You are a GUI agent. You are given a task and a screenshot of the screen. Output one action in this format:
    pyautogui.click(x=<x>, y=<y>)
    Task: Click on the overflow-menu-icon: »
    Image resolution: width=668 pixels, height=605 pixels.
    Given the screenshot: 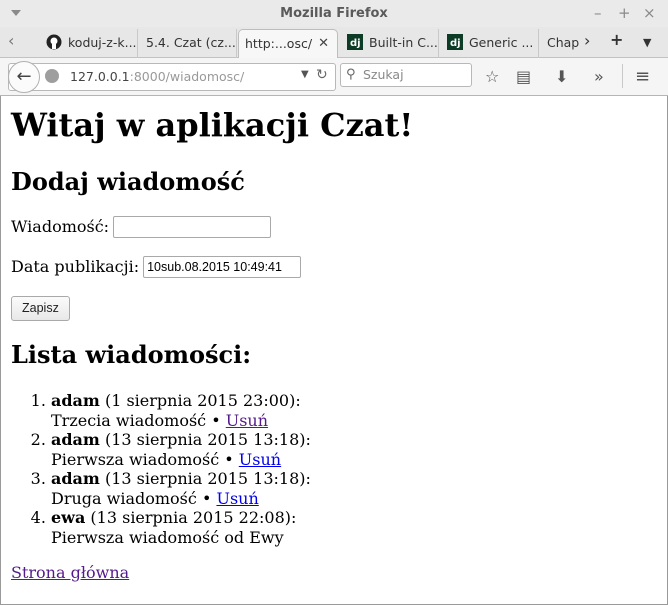 What is the action you would take?
    pyautogui.click(x=599, y=77)
    